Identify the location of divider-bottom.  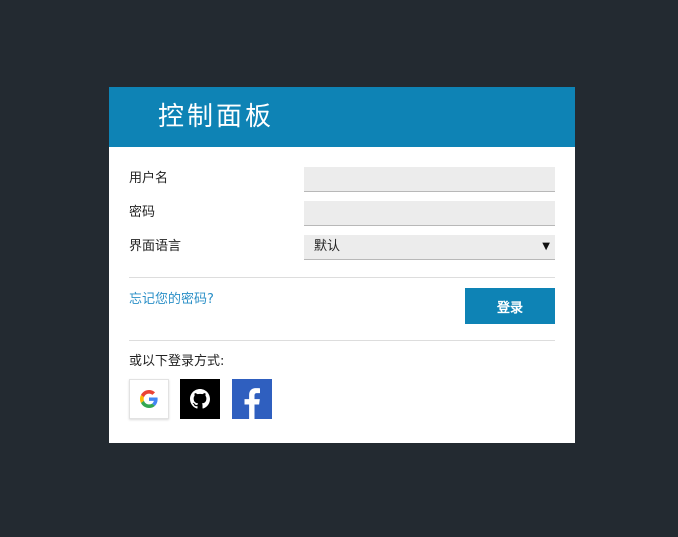
(342, 340).